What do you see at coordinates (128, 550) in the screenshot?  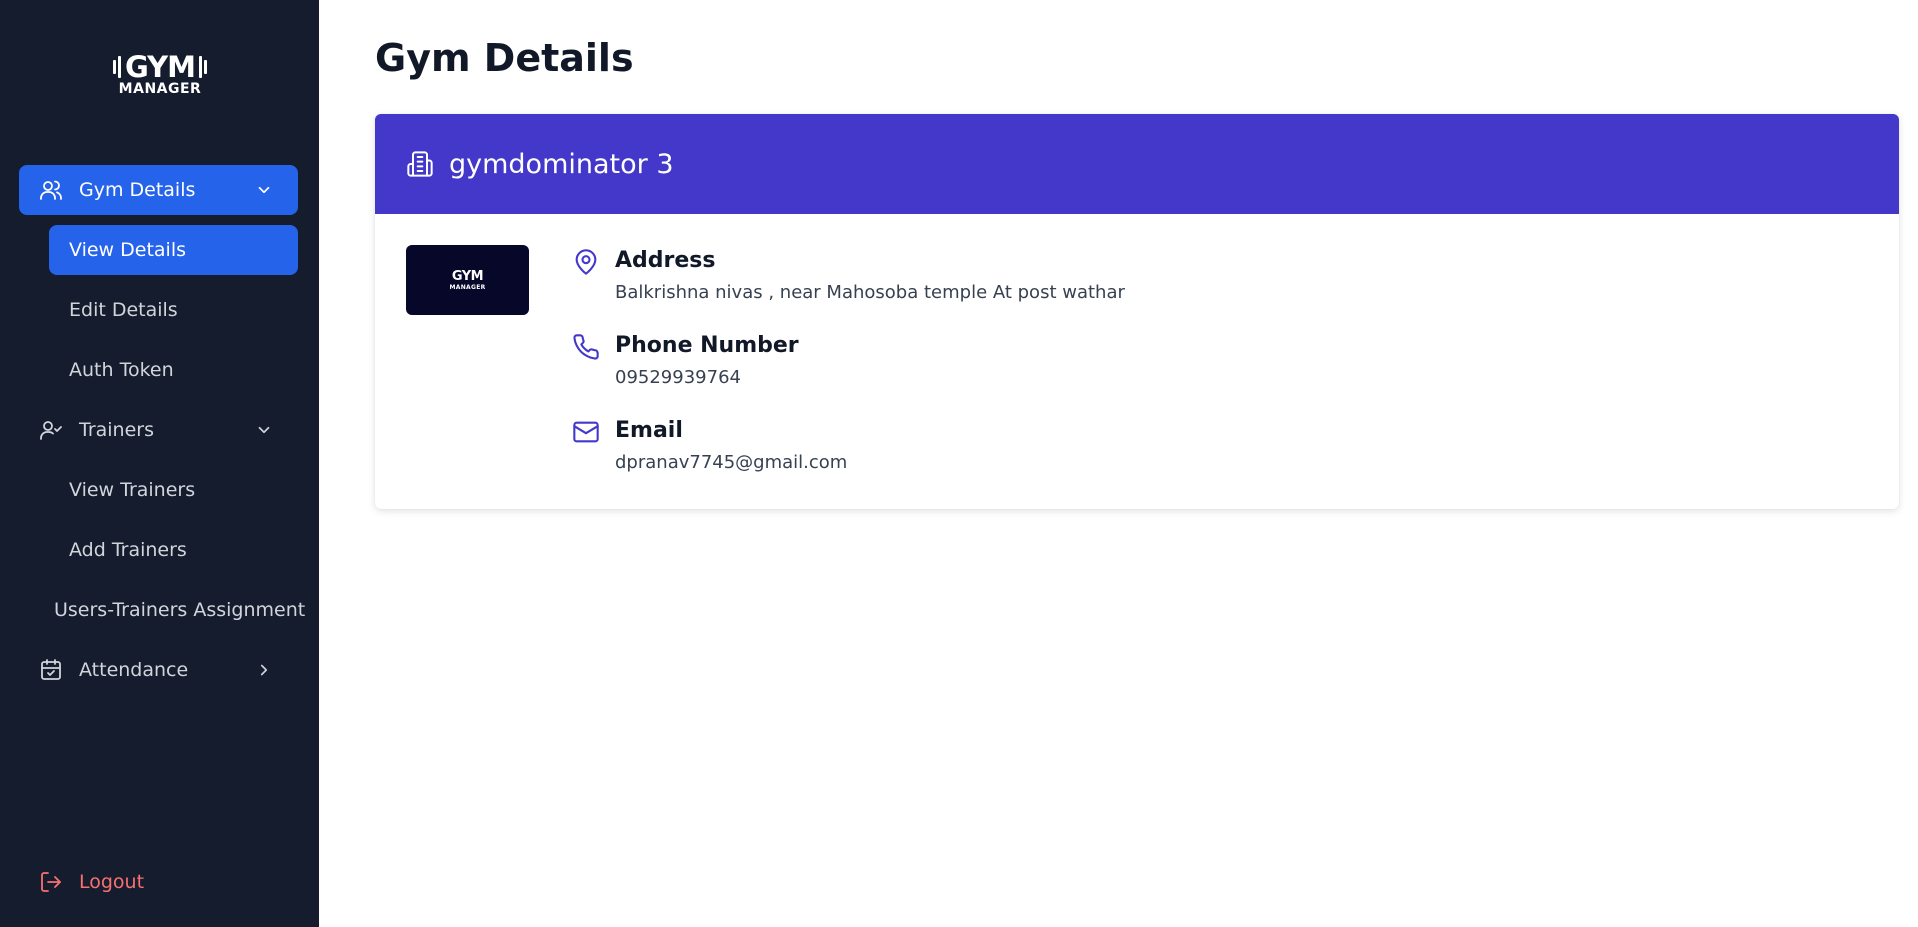 I see `sidebar-item-label: Add Trainers` at bounding box center [128, 550].